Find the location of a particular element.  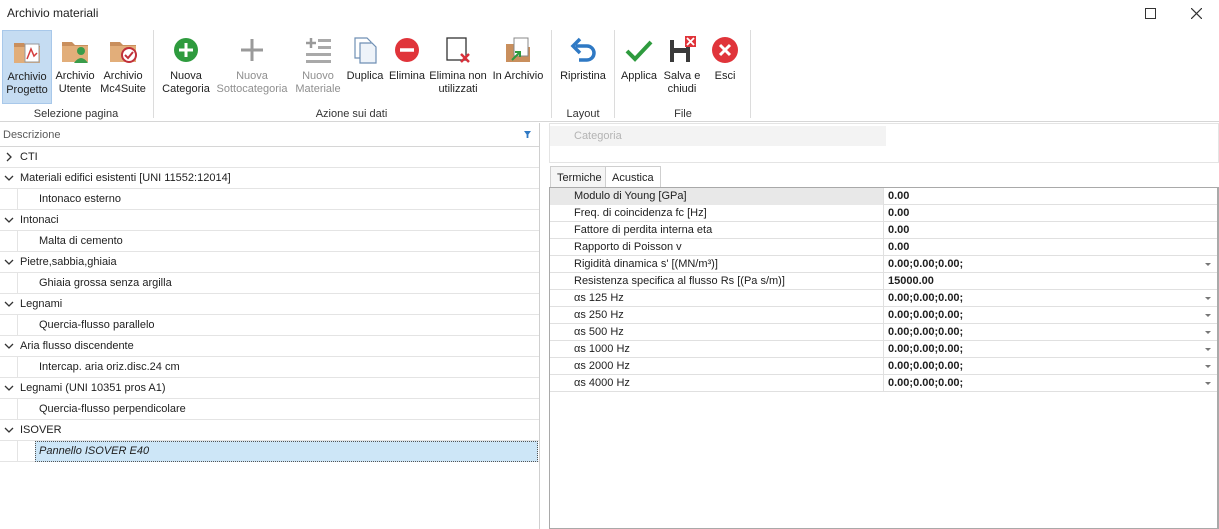

tree-item: Ghiaia grossa senza argilla is located at coordinates (269, 283).